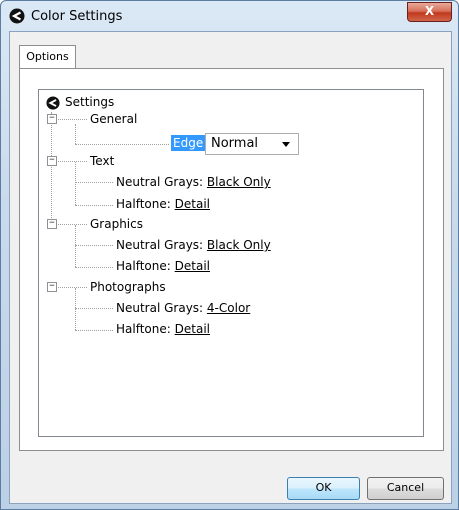  I want to click on close-icon: X, so click(429, 11).